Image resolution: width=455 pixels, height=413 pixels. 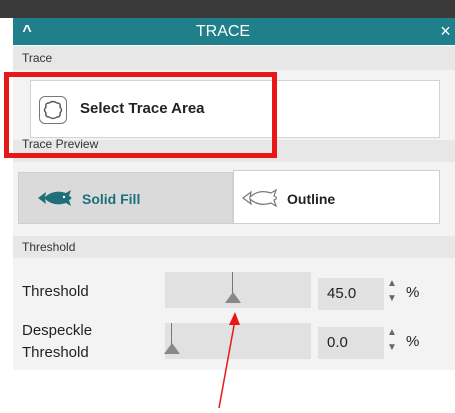 I want to click on threshold-label: Threshold, so click(x=55, y=291).